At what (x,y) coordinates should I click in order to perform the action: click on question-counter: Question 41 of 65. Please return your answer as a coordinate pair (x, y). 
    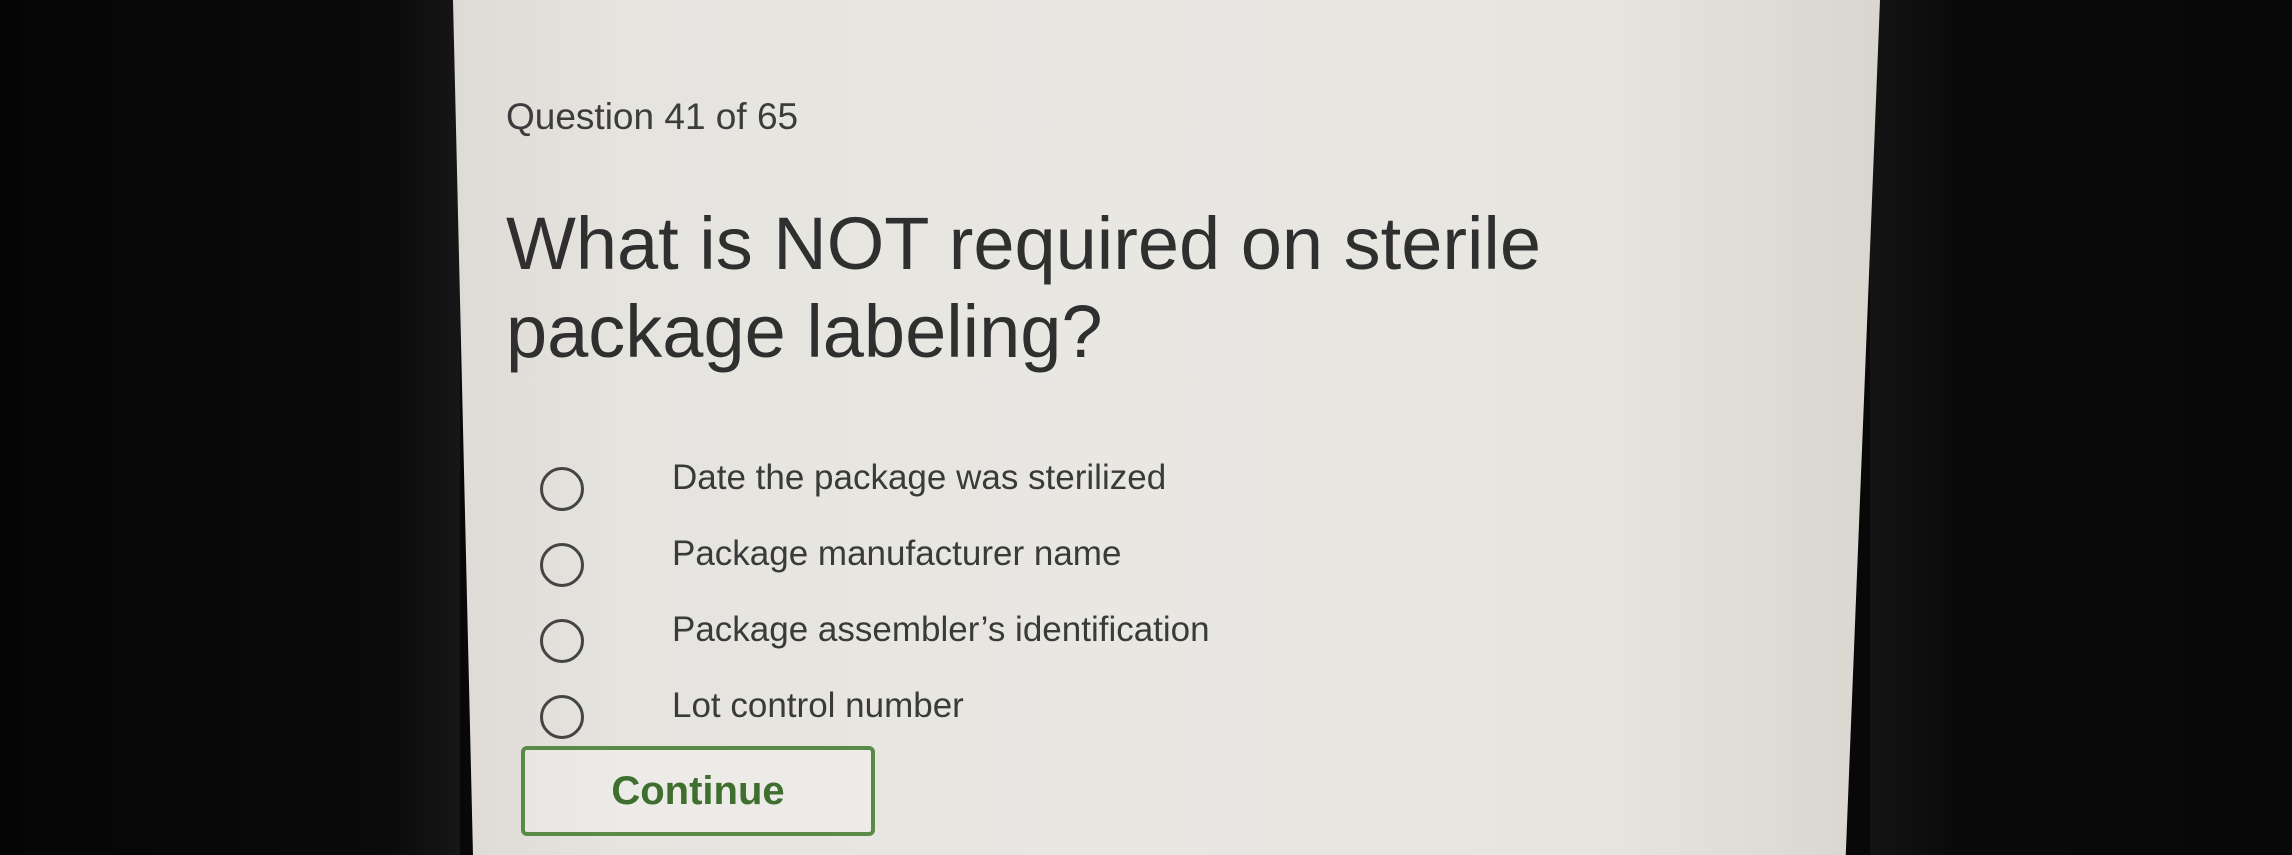
    Looking at the image, I should click on (652, 116).